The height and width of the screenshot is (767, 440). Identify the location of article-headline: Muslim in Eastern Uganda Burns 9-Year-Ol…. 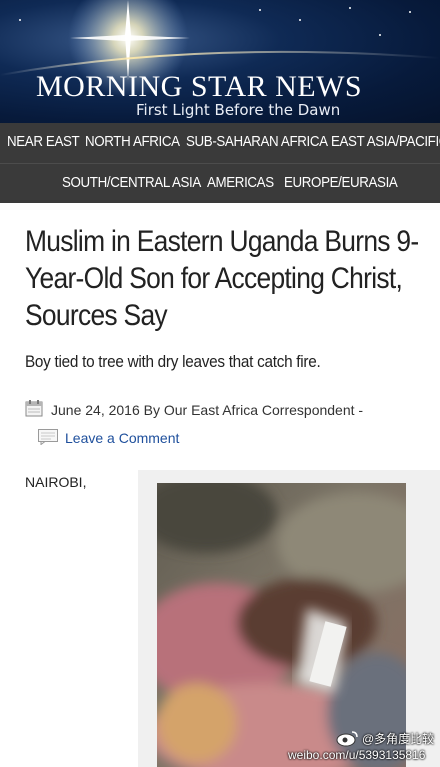
(222, 278).